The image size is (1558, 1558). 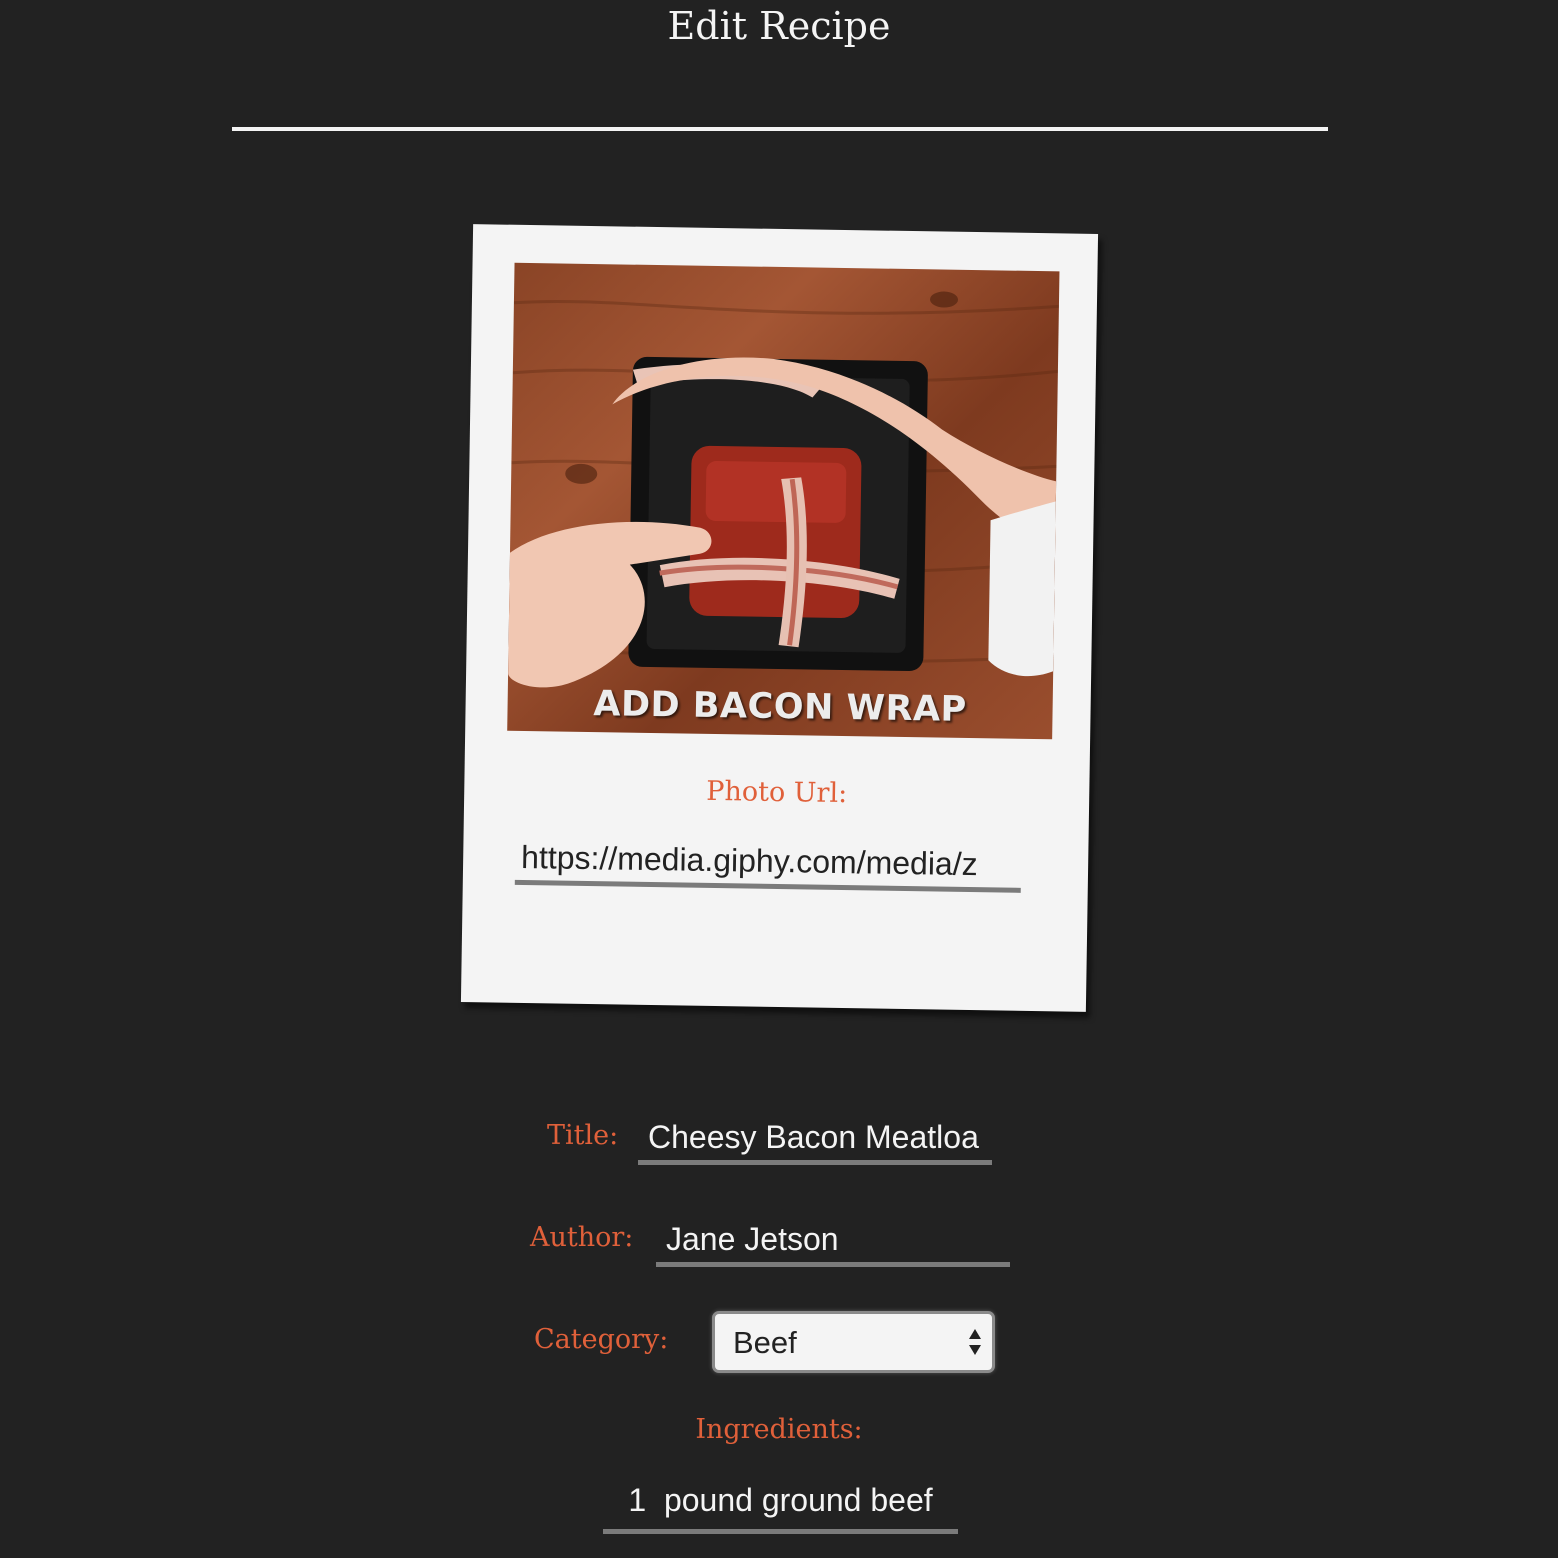 I want to click on photo-url-label: Photo Url:, so click(x=777, y=792).